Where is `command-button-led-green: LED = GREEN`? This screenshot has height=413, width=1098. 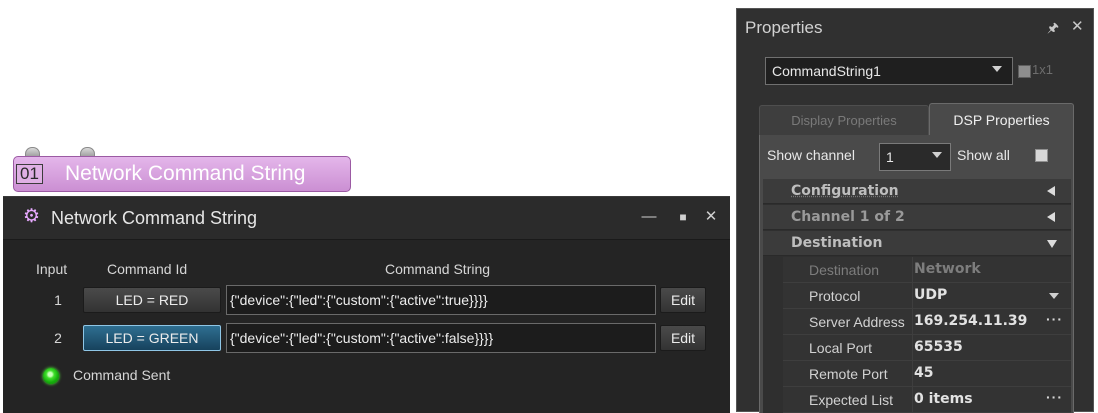
command-button-led-green: LED = GREEN is located at coordinates (152, 338).